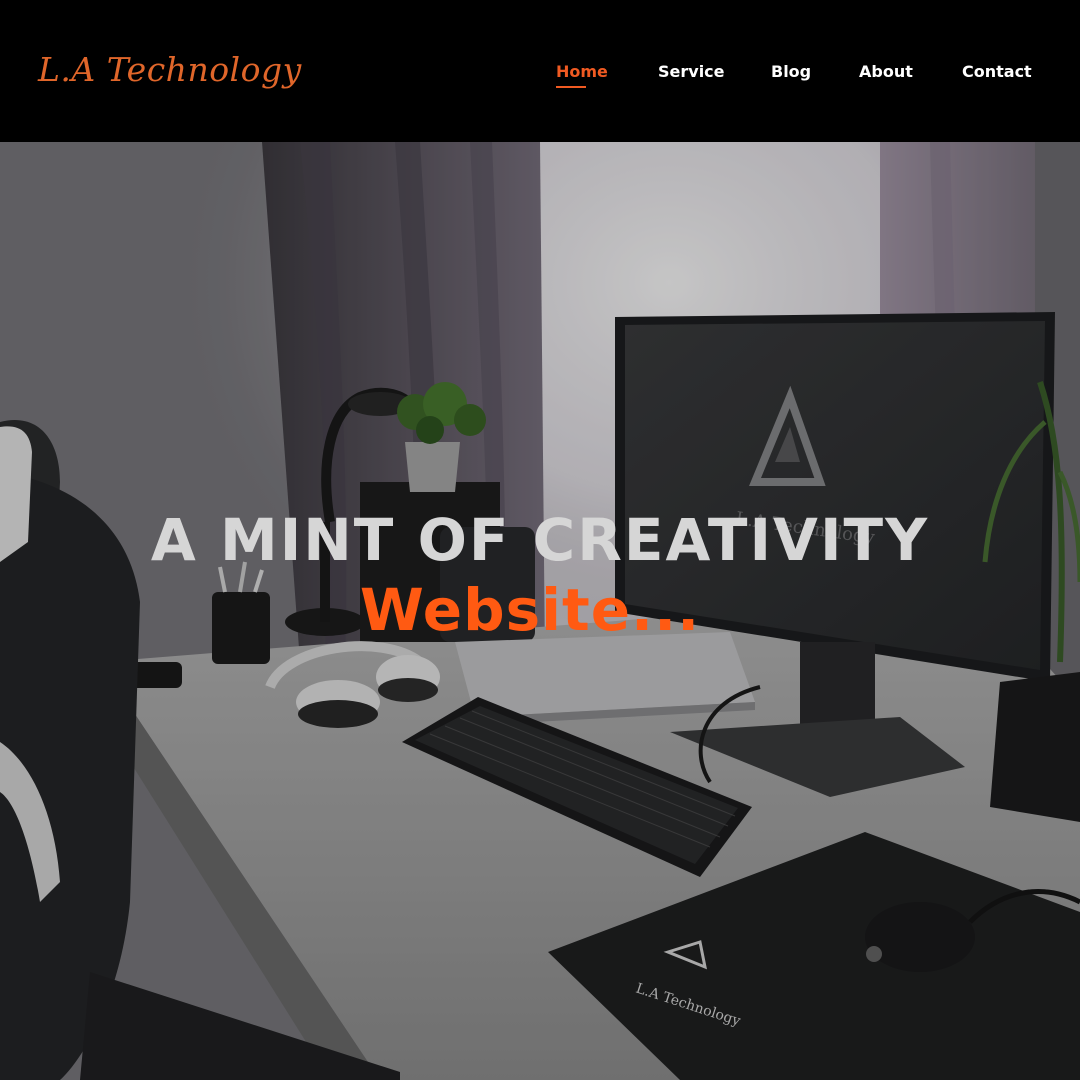  What do you see at coordinates (571, 87) in the screenshot?
I see `nav-active-underline` at bounding box center [571, 87].